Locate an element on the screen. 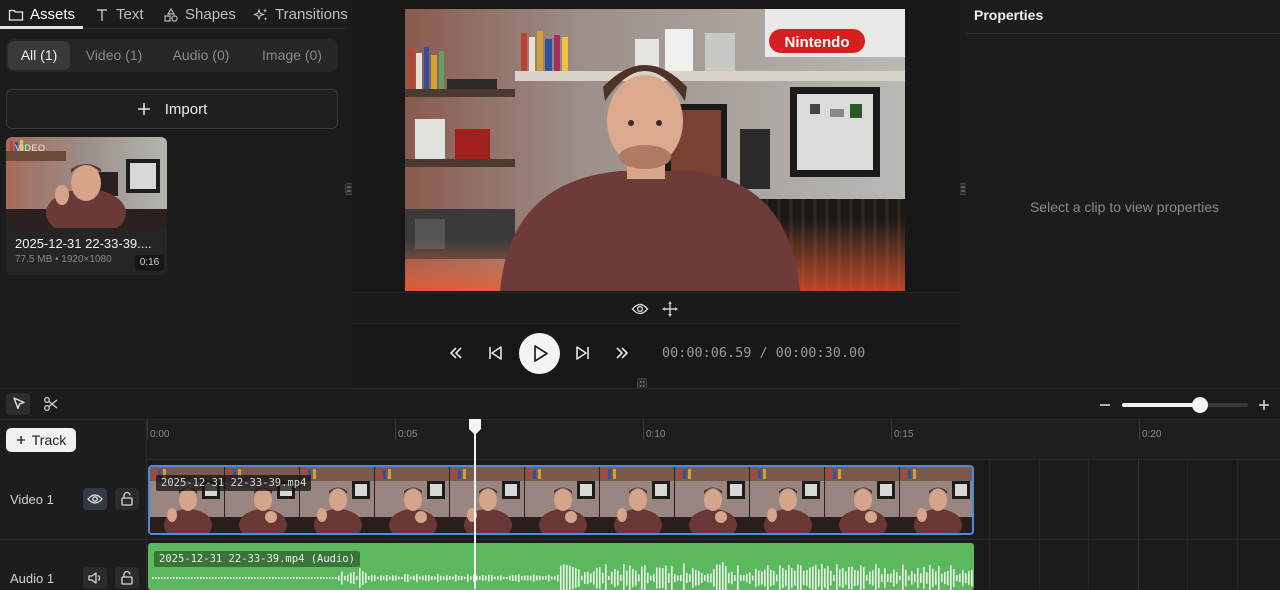 This screenshot has width=1280, height=590. tab-text: Text is located at coordinates (119, 14).